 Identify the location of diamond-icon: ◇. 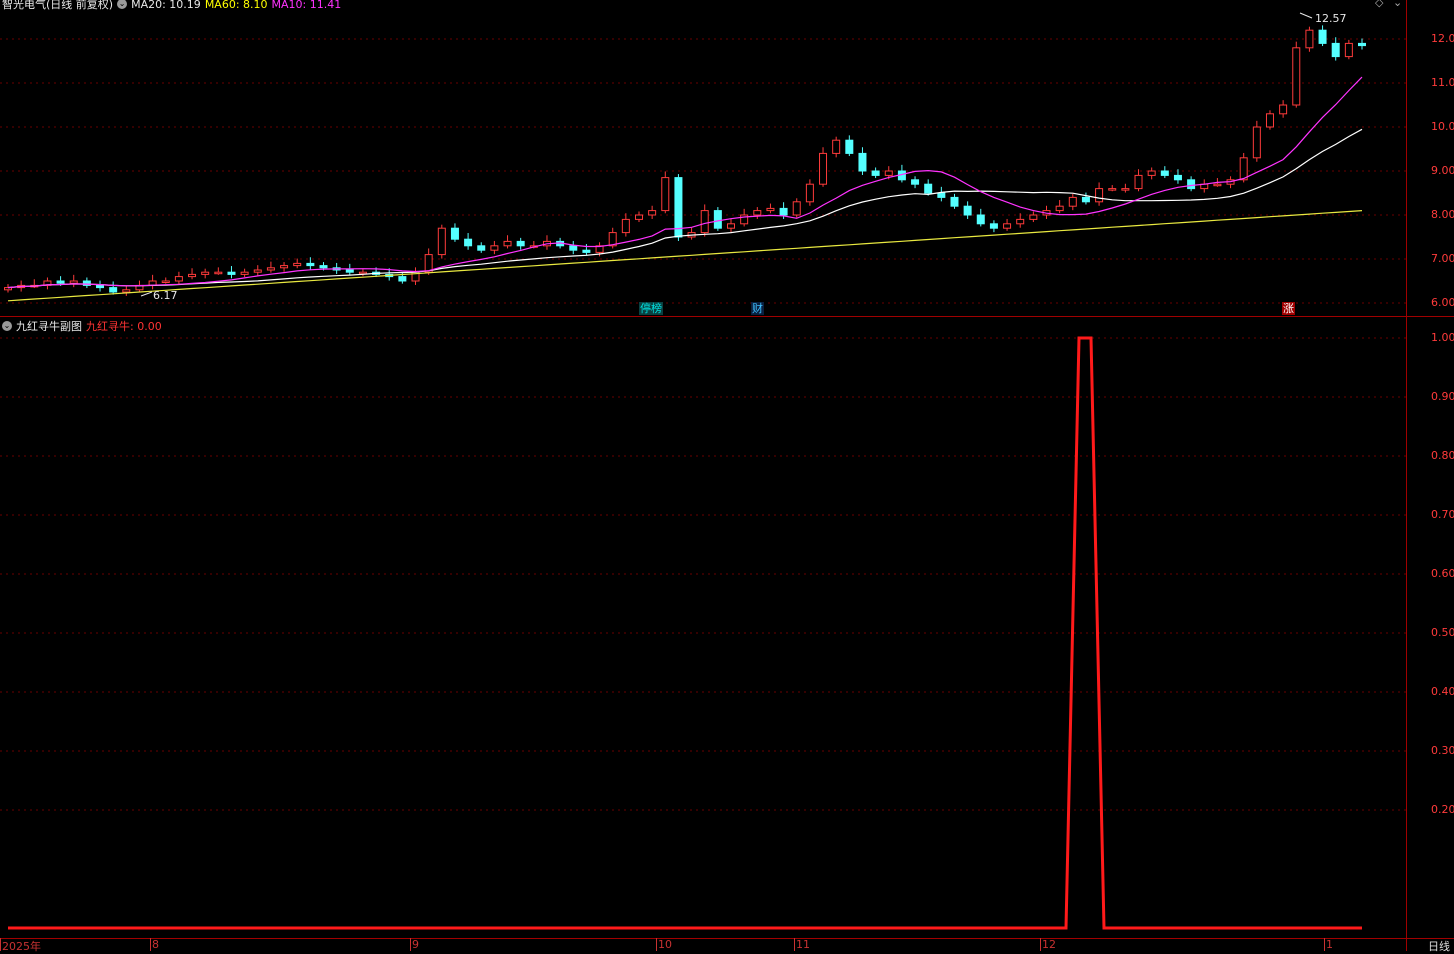
(1379, 4).